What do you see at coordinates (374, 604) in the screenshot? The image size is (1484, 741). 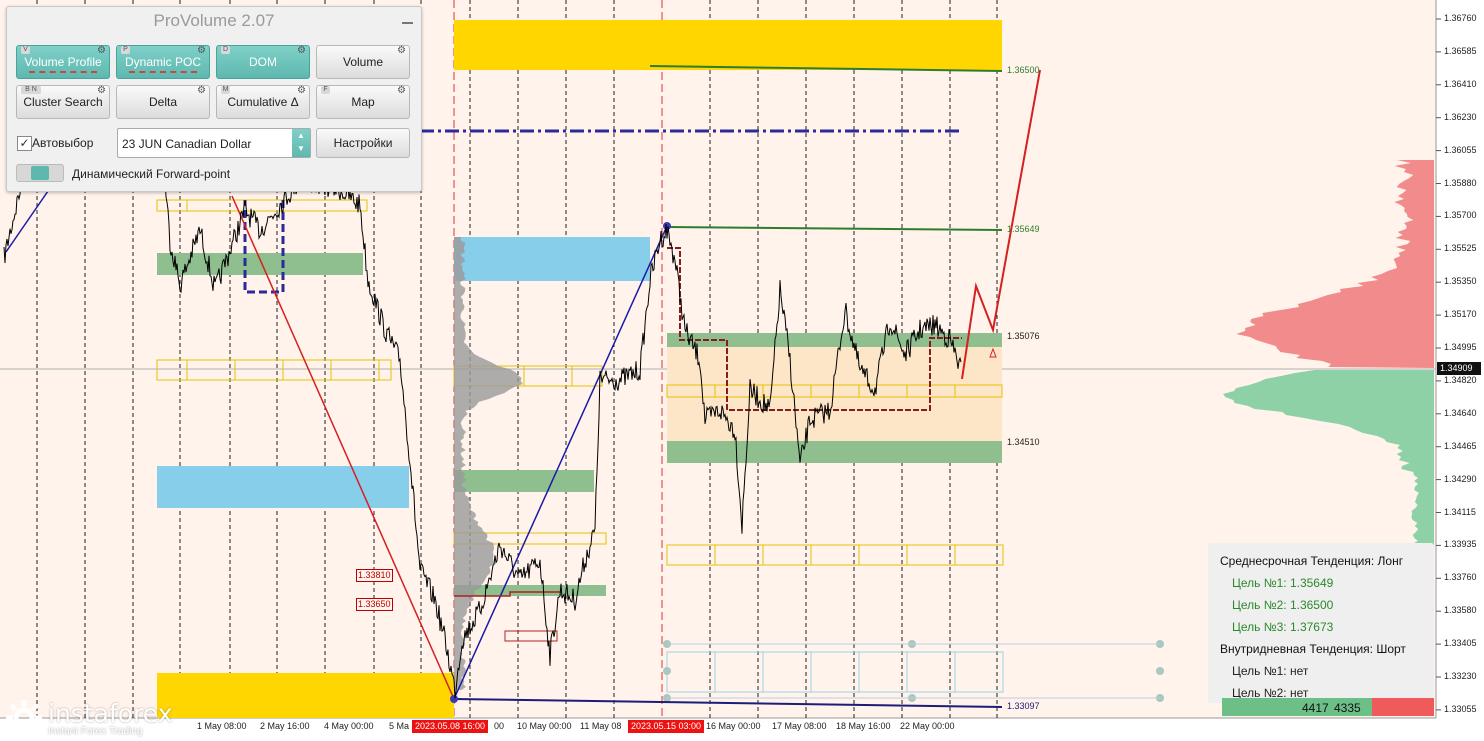 I see `level-box-133650: 1.33650` at bounding box center [374, 604].